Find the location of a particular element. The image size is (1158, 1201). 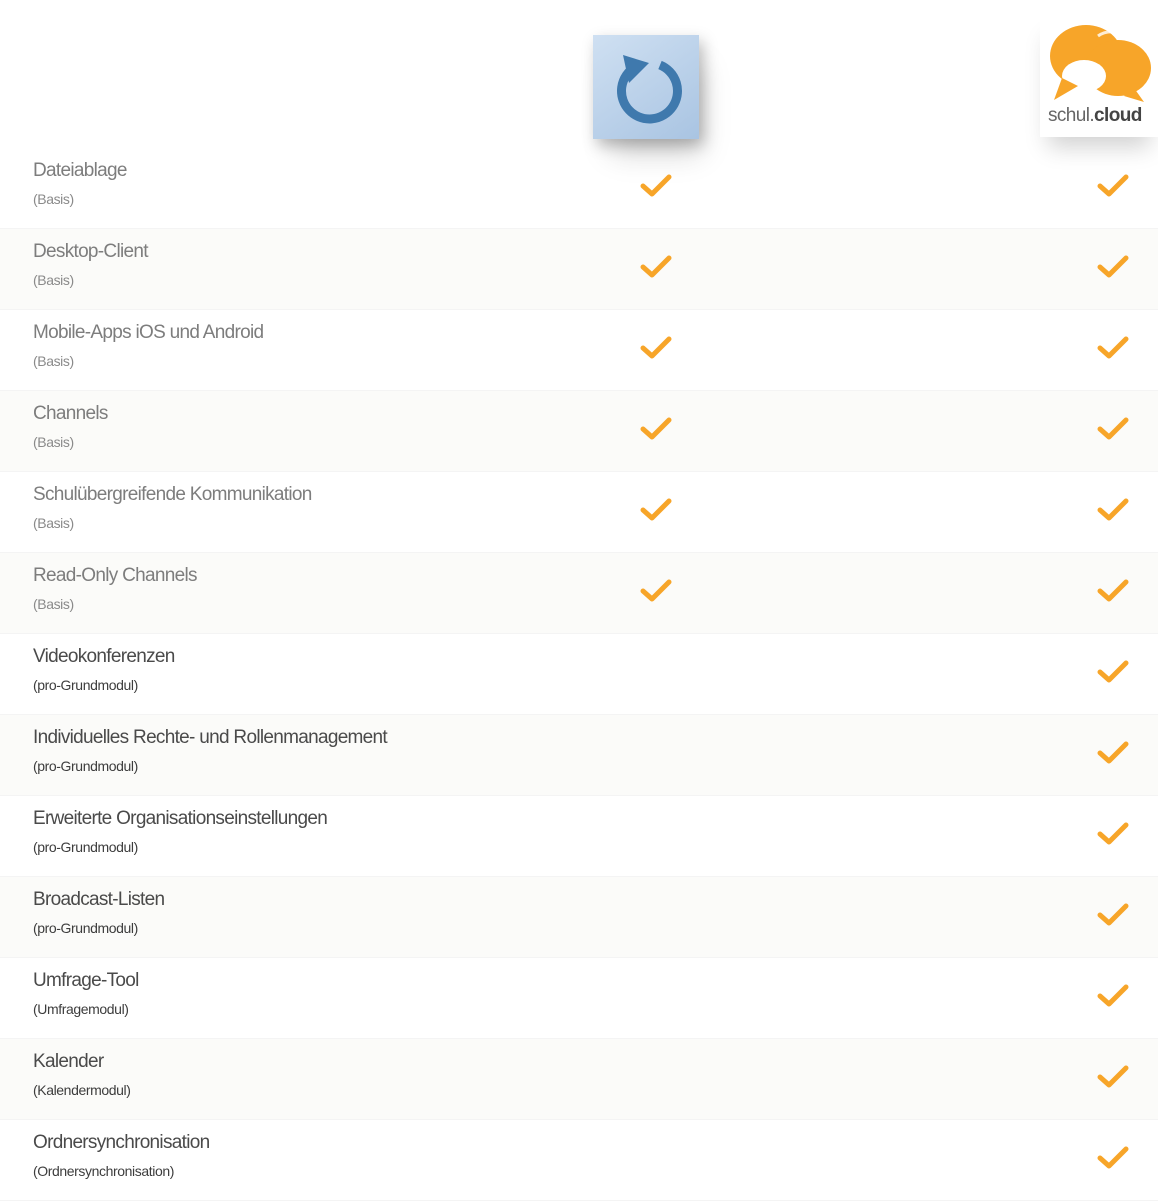

feature-label: Kalender is located at coordinates (68, 1061).